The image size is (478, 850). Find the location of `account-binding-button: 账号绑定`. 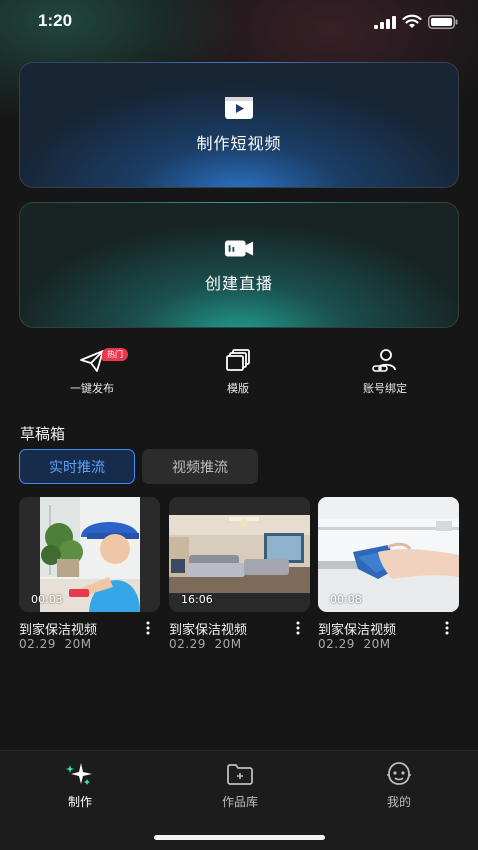

account-binding-button: 账号绑定 is located at coordinates (385, 372).